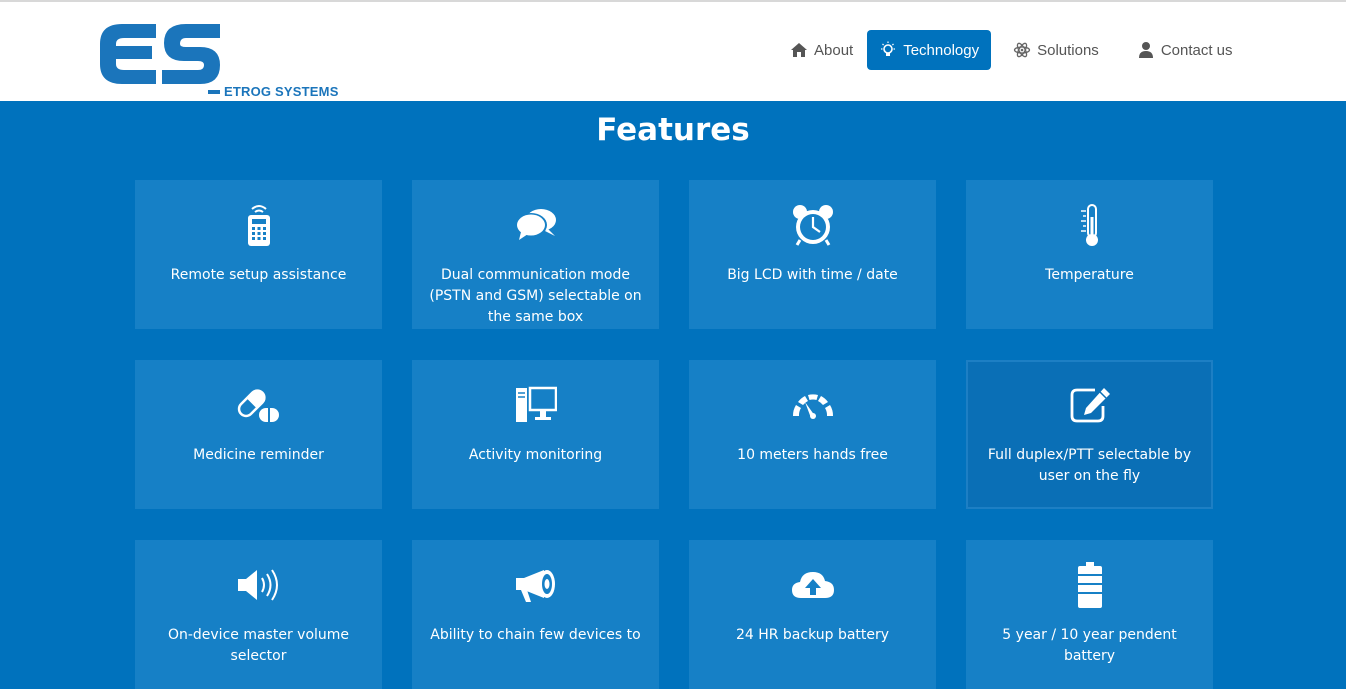 The image size is (1346, 689). Describe the element at coordinates (1090, 225) in the screenshot. I see `thermometer-icon` at that location.